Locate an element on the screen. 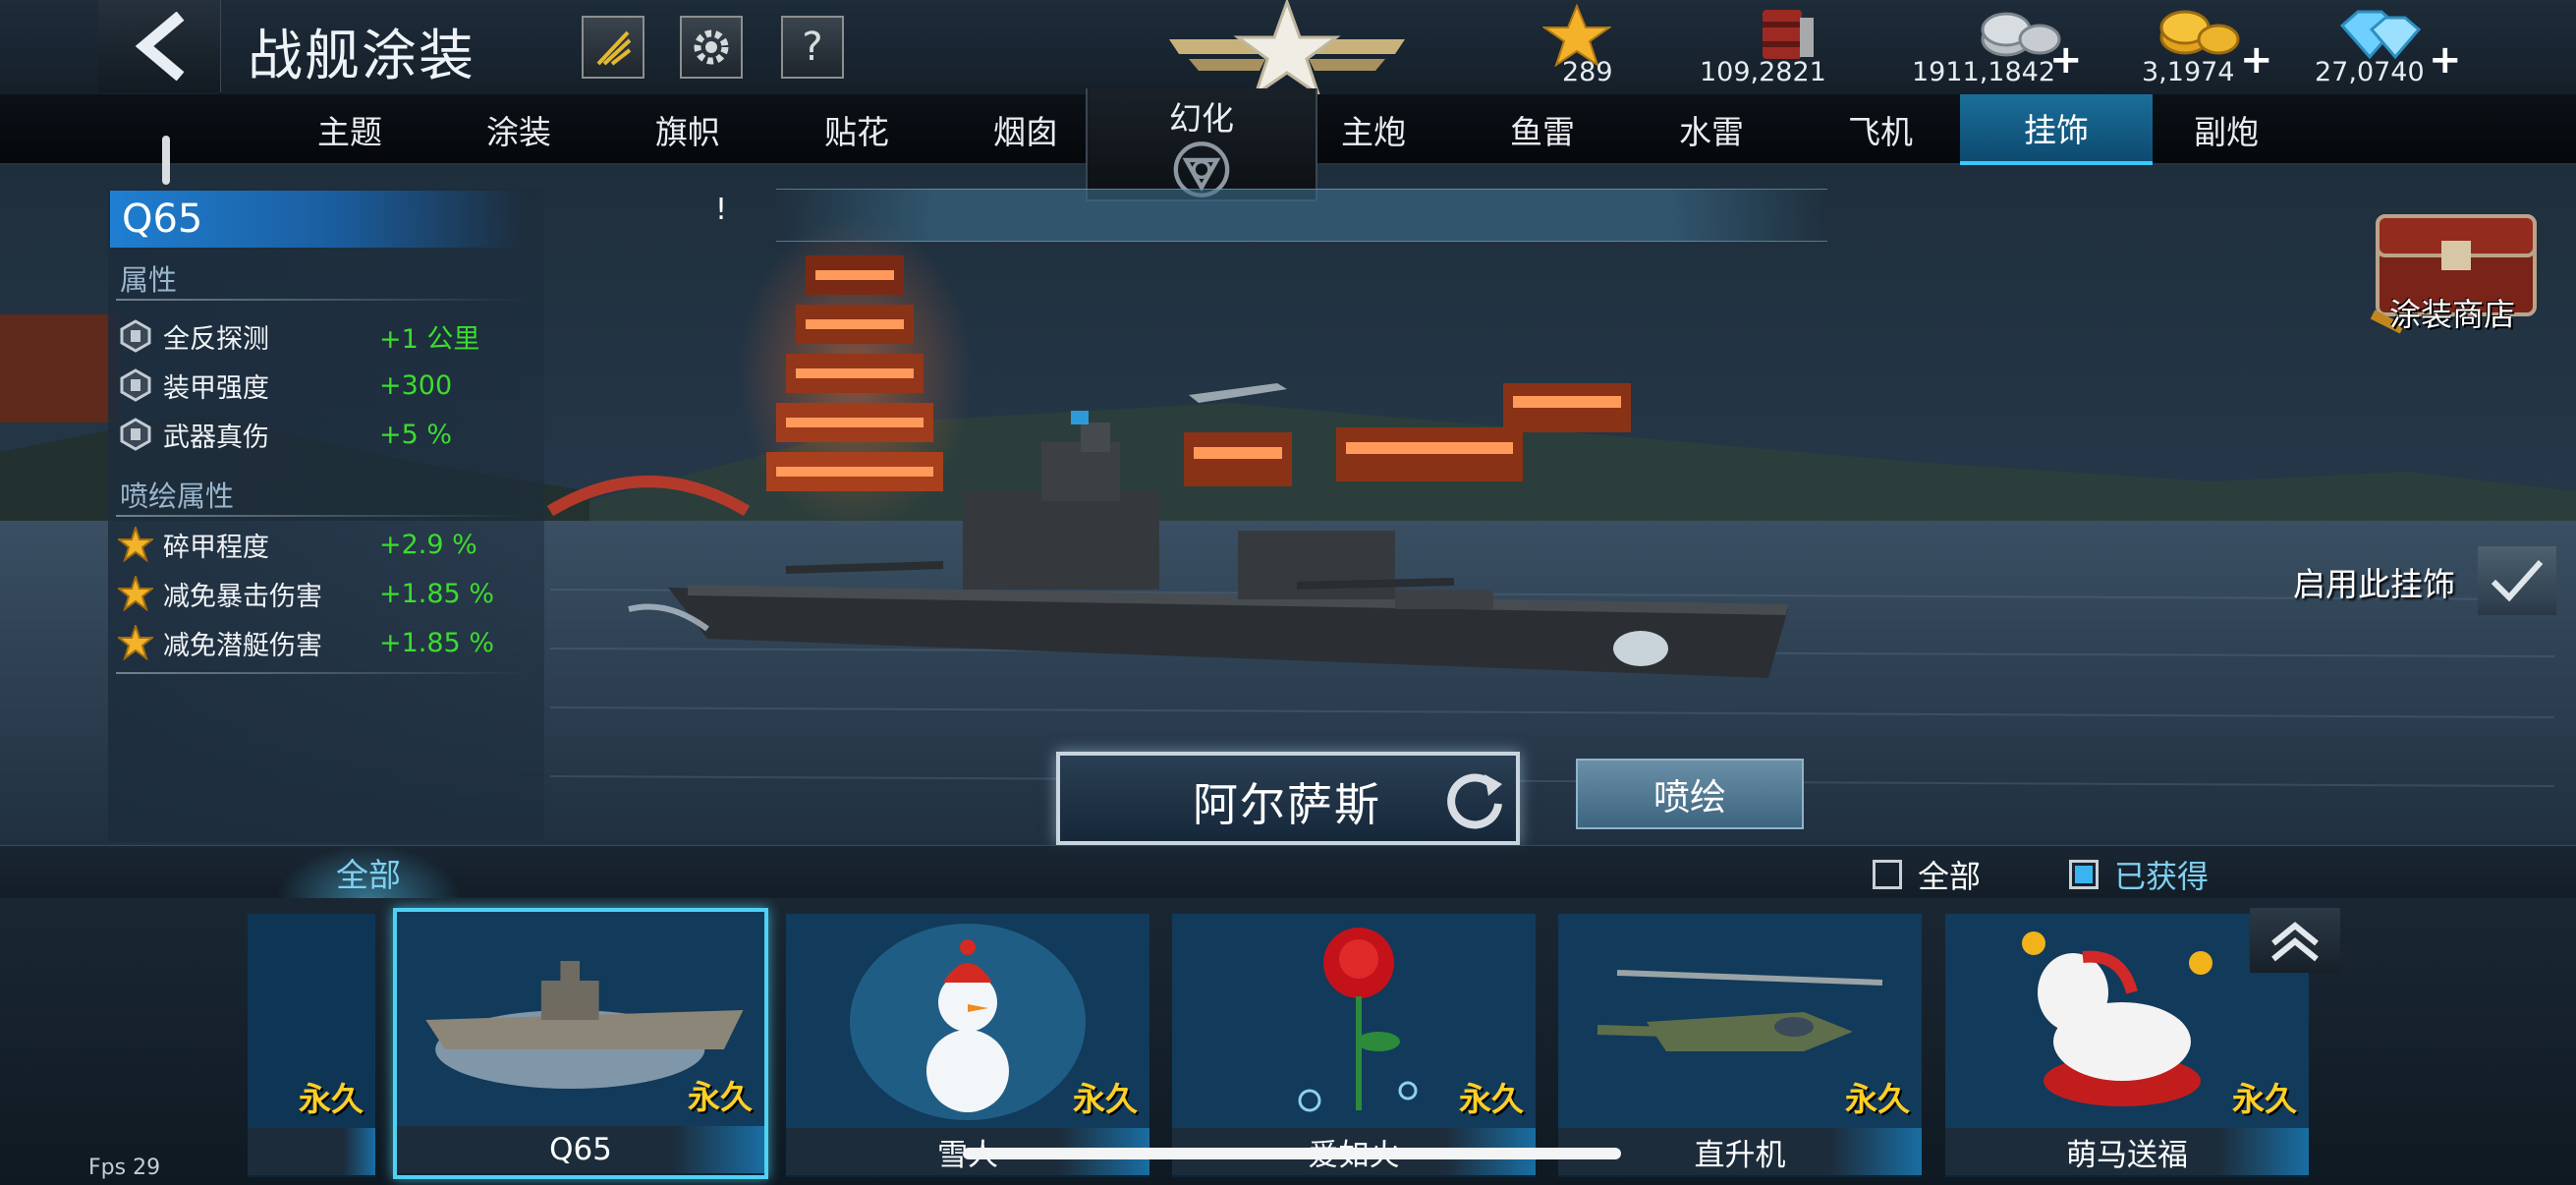 This screenshot has height=1185, width=2576. attribute-name: 碎甲程度 is located at coordinates (216, 548).